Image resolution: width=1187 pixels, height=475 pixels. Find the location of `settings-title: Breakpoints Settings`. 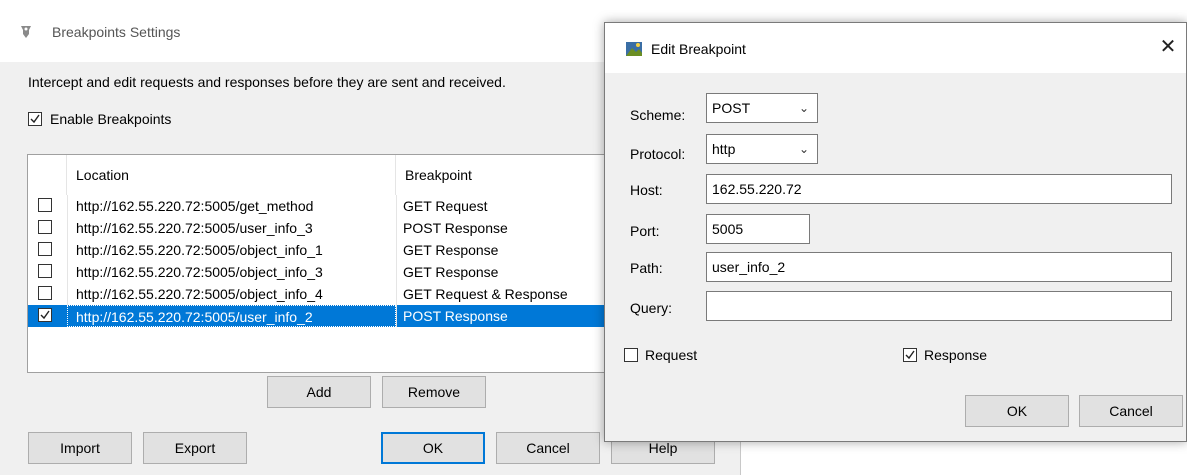

settings-title: Breakpoints Settings is located at coordinates (116, 32).